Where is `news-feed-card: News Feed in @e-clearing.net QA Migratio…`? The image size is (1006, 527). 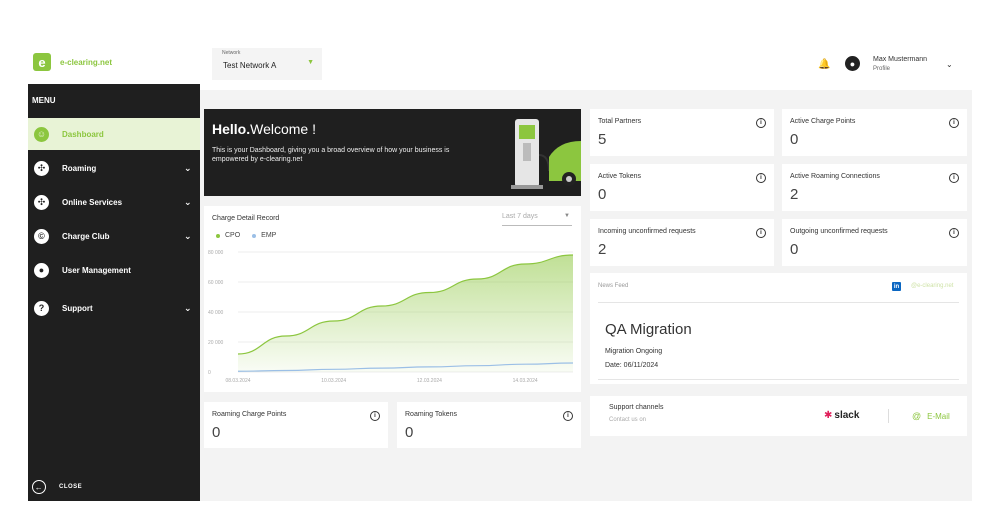
news-feed-card: News Feed in @e-clearing.net QA Migratio… is located at coordinates (778, 328).